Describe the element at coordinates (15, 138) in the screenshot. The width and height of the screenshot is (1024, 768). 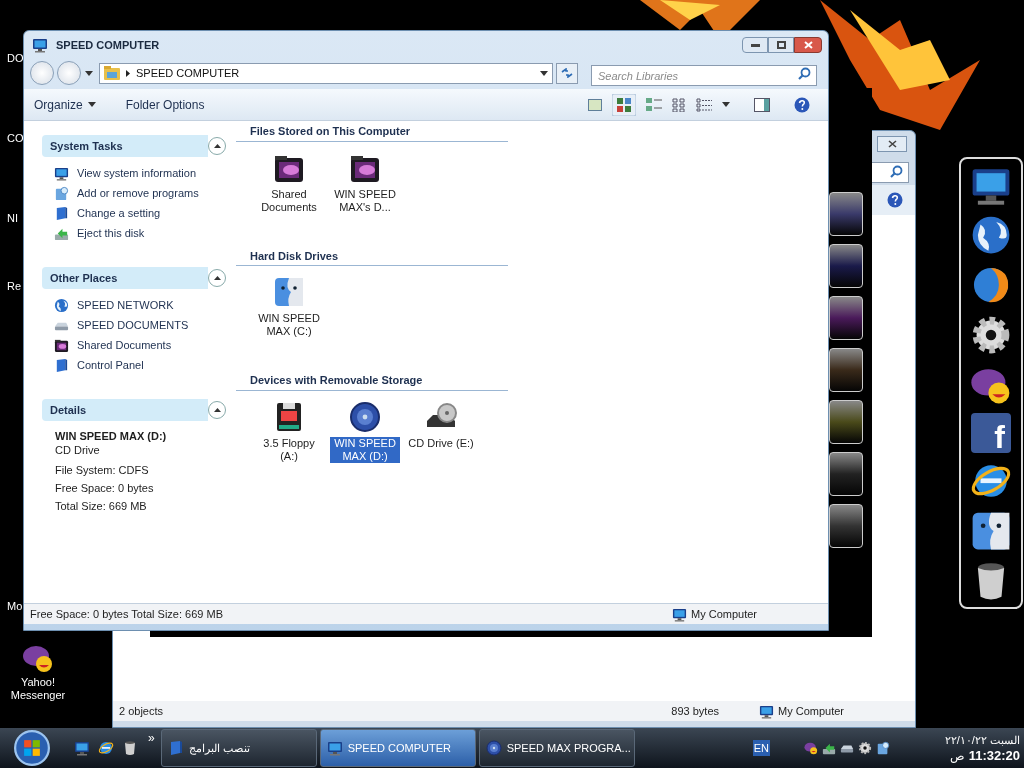
I see `desktop-icon-label: CO` at that location.